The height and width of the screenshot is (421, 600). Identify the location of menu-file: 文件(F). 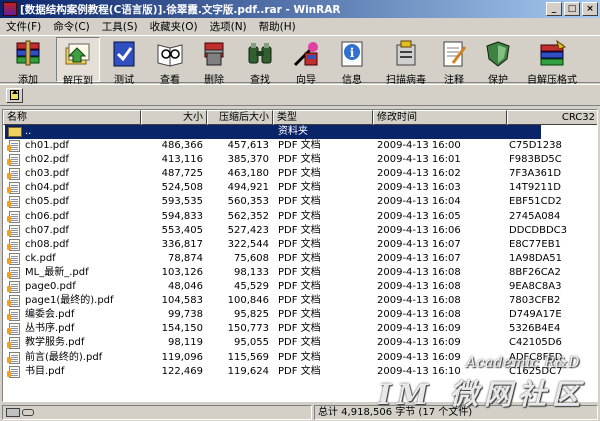
(23, 26).